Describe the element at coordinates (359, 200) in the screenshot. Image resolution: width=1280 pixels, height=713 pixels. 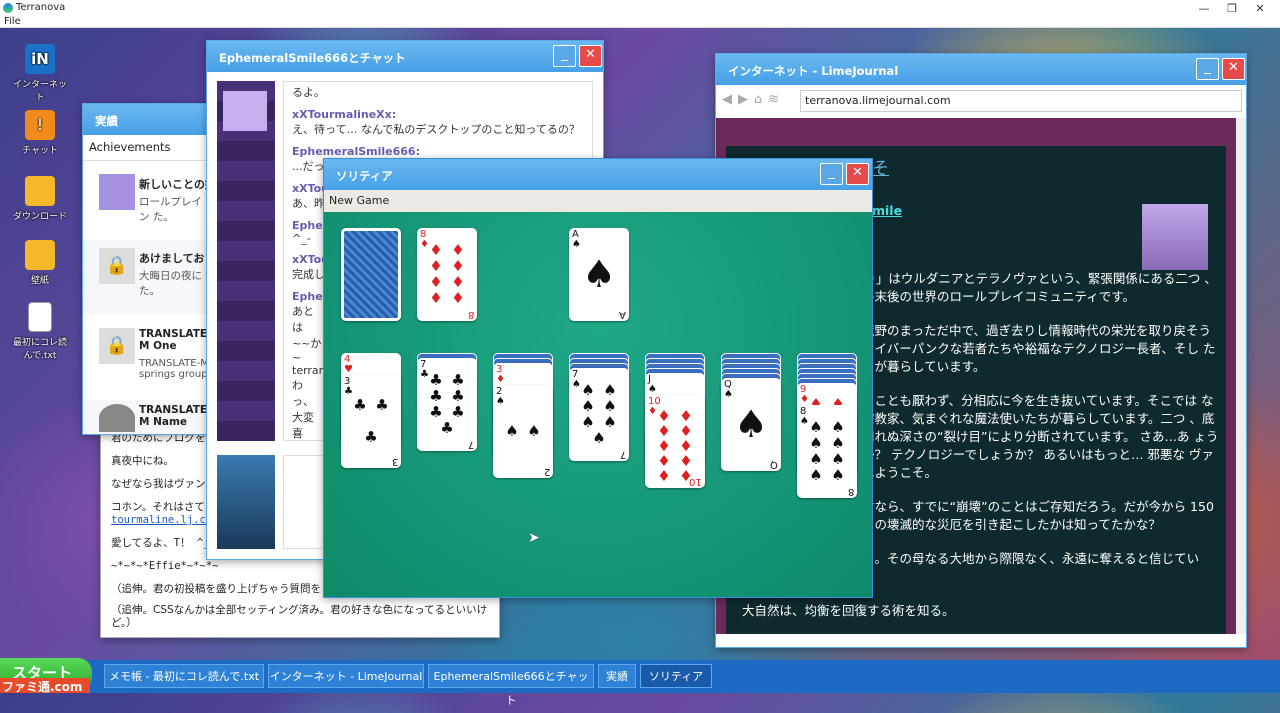
I see `new-game-menu: New Game` at that location.